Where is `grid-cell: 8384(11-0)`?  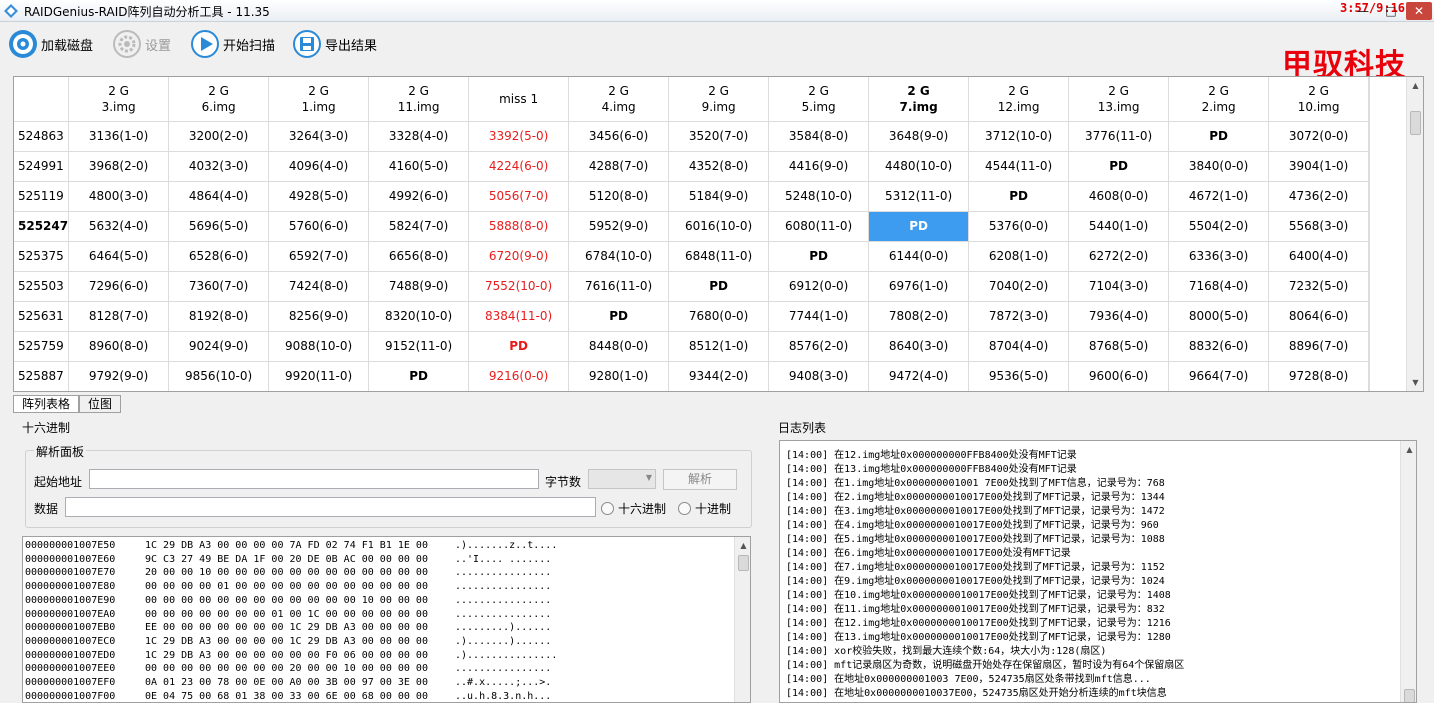
grid-cell: 8384(11-0) is located at coordinates (519, 316).